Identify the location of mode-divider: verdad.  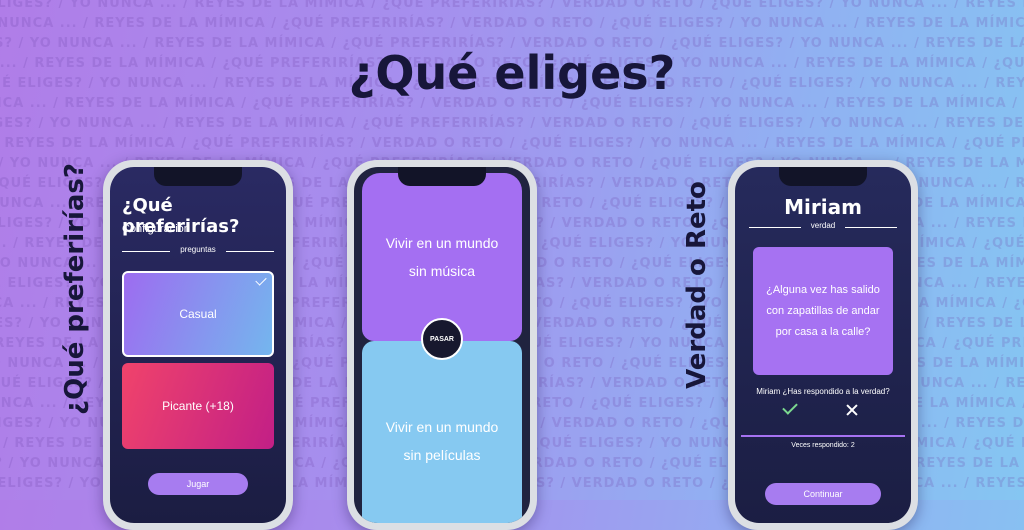
(823, 225).